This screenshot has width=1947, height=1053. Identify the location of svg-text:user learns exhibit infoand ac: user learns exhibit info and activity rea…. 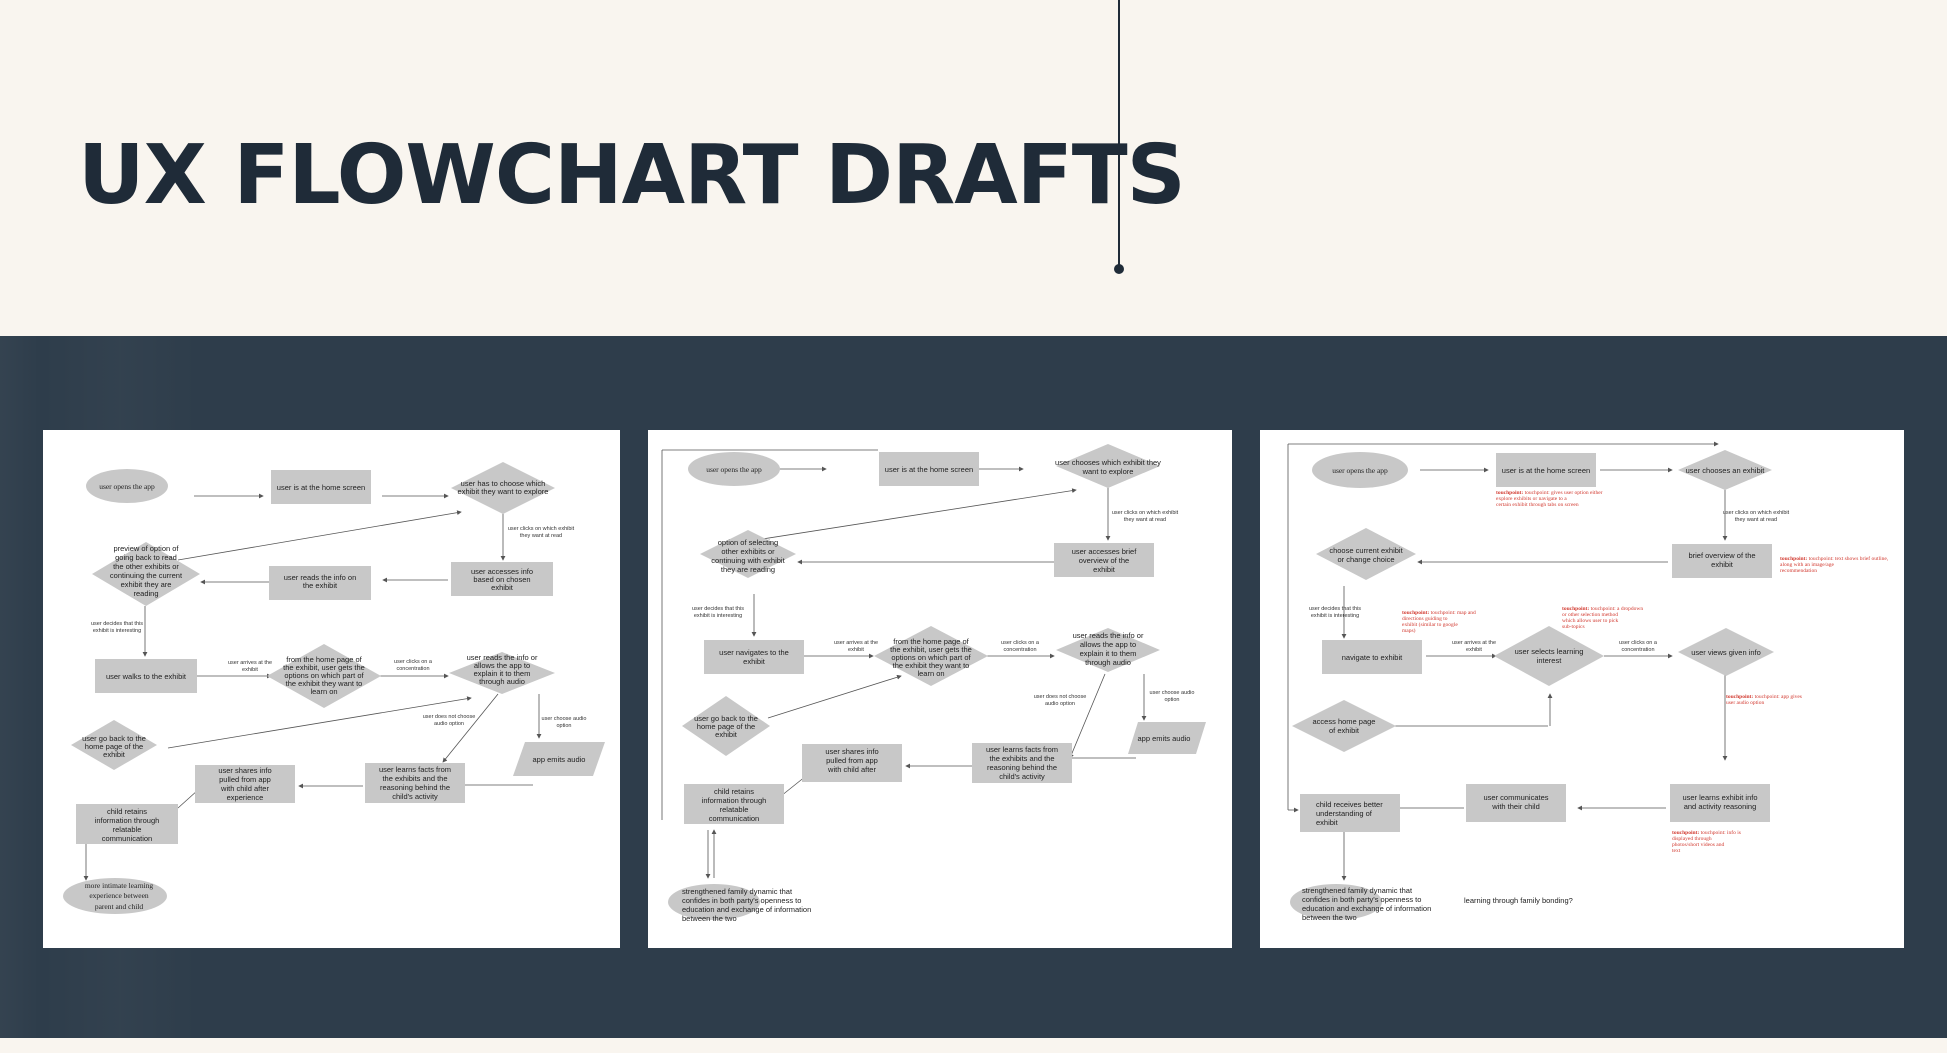
(1719, 802).